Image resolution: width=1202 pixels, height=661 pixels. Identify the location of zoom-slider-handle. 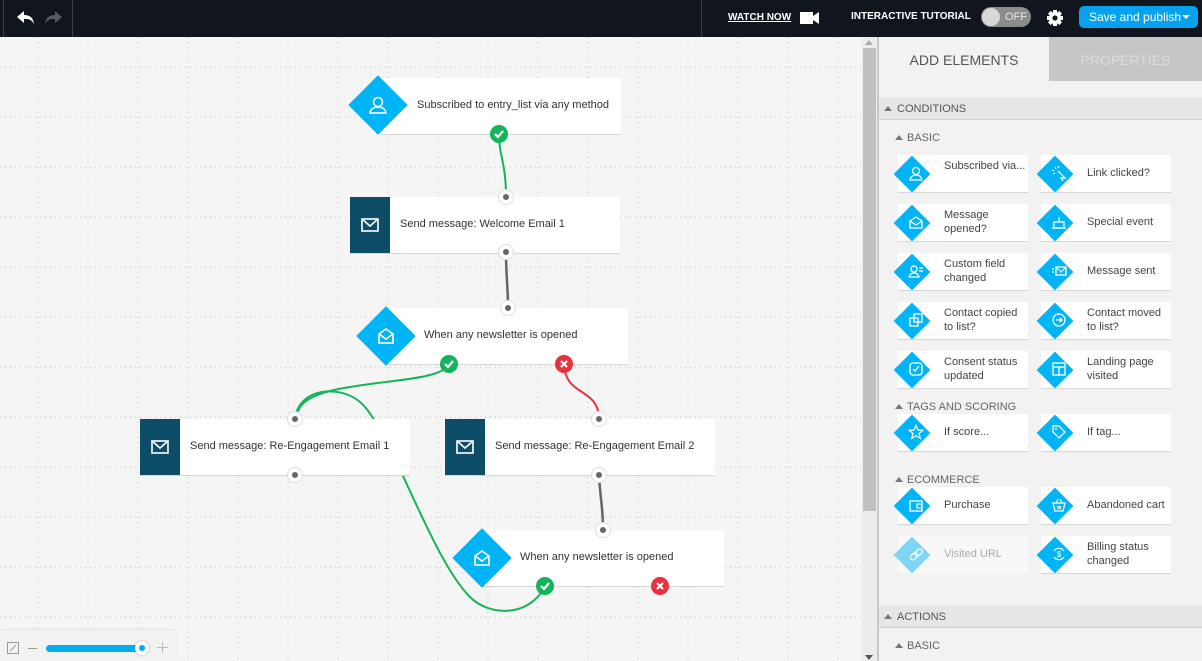
(142, 648).